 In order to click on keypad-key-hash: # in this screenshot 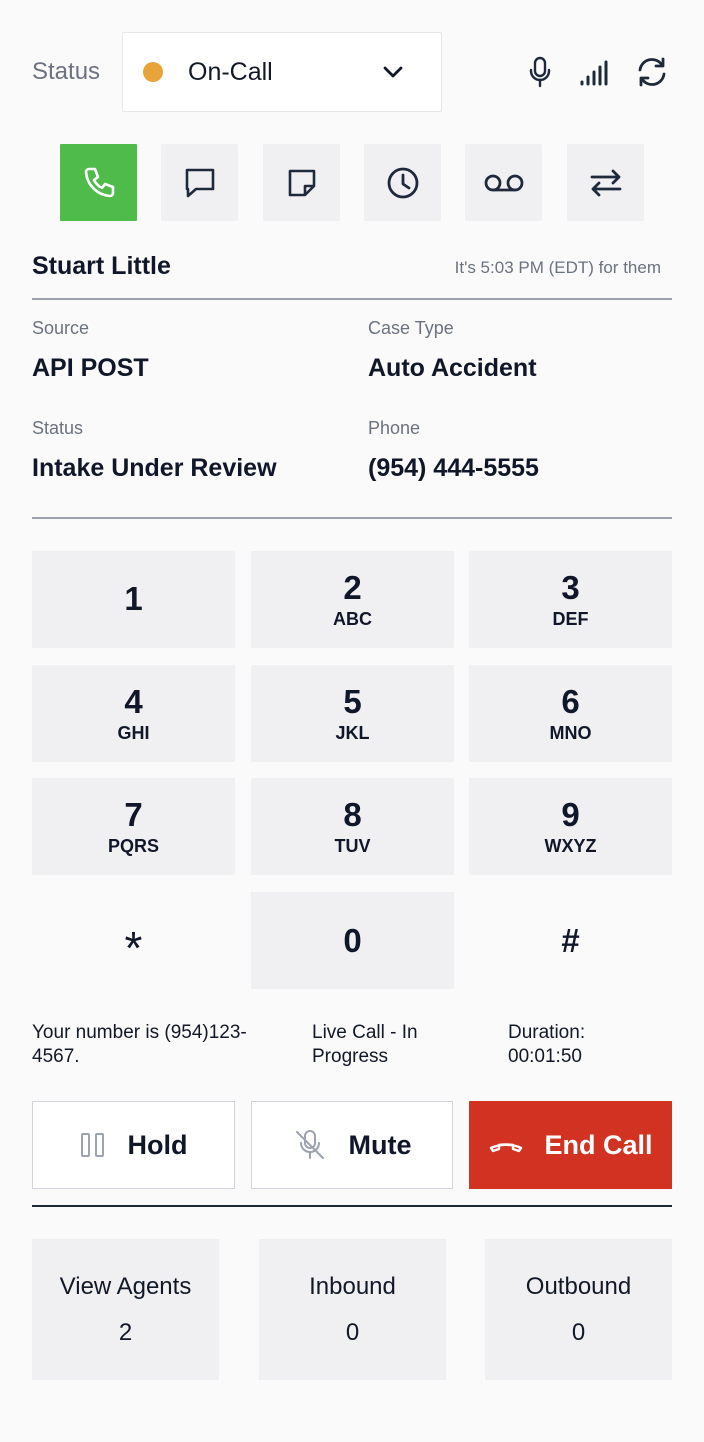, I will do `click(570, 940)`.